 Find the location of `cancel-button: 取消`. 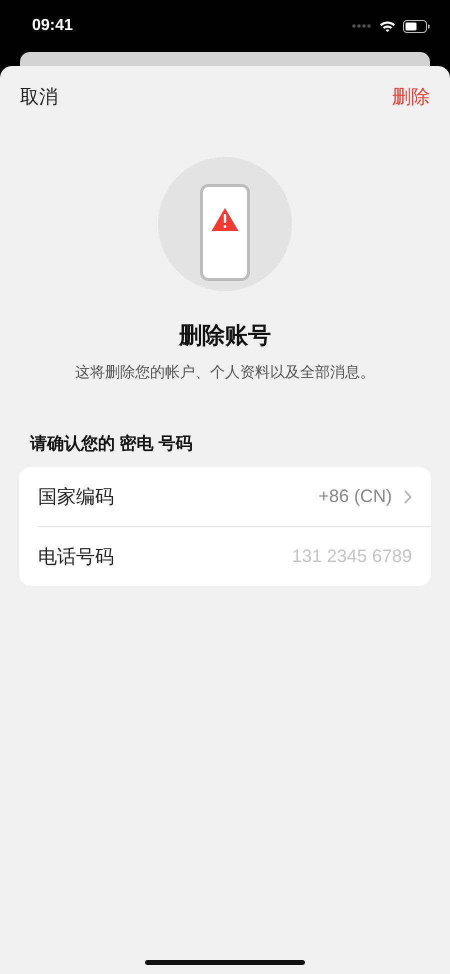

cancel-button: 取消 is located at coordinates (39, 97).